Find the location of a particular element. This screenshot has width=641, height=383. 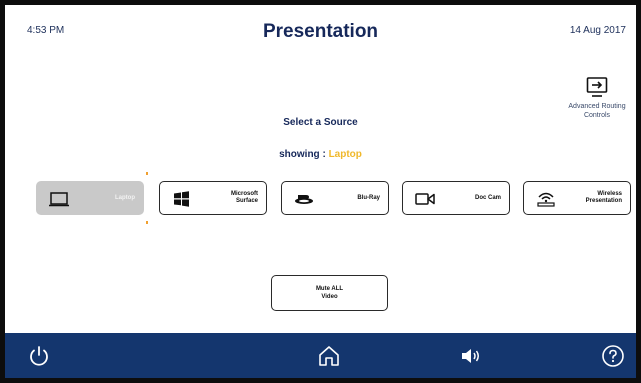

selection-marker-bottom is located at coordinates (147, 222).